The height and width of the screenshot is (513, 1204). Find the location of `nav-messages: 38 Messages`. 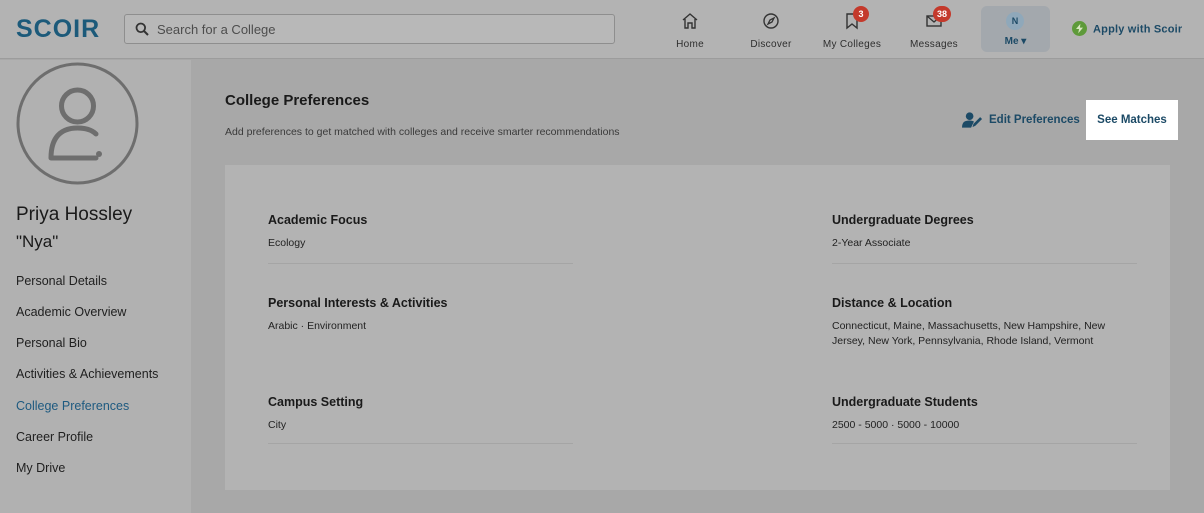

nav-messages: 38 Messages is located at coordinates (934, 28).